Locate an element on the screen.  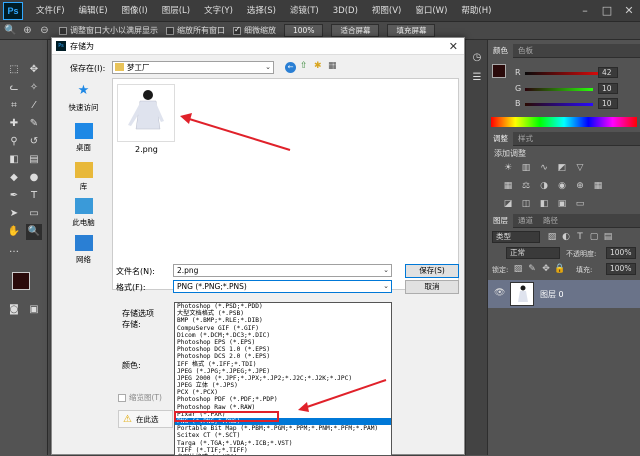
format-option: Photoshop Raw (*.RAW) is located at coordinates (283, 407).